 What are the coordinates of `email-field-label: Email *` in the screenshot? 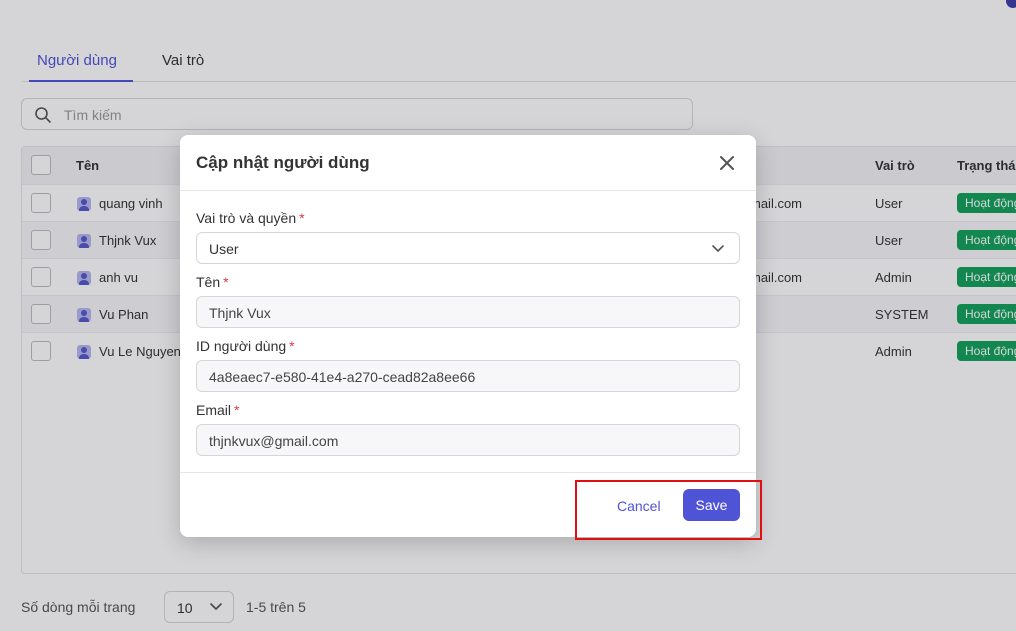 It's located at (217, 410).